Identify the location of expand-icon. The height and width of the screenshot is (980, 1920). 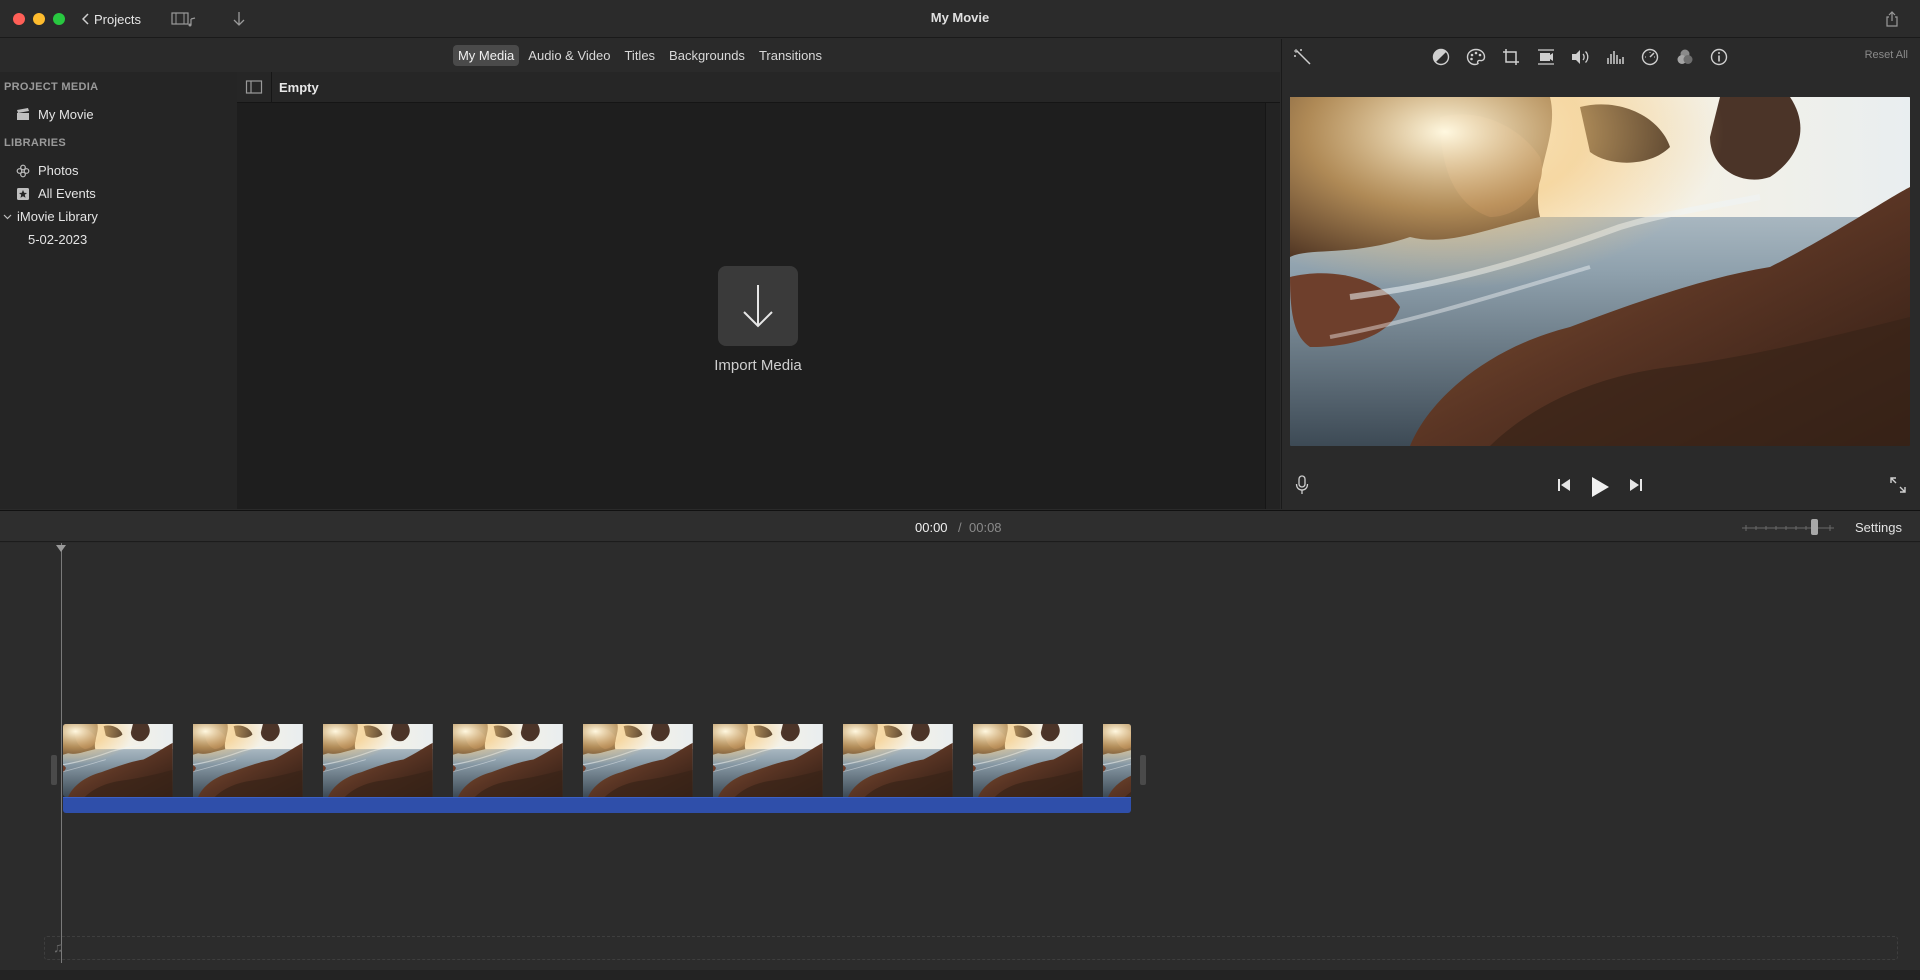
(1898, 485).